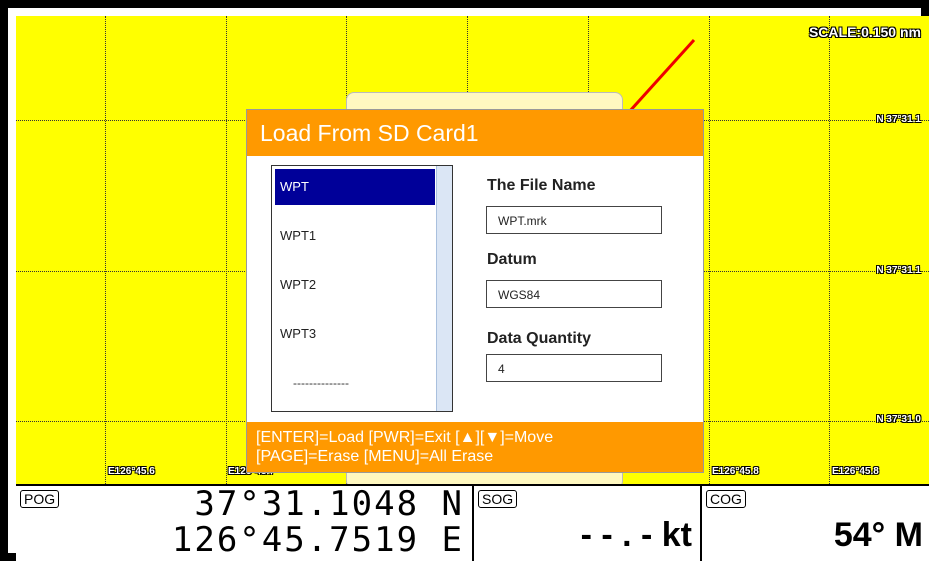 This screenshot has width=929, height=561. Describe the element at coordinates (726, 499) in the screenshot. I see `cog-tag: COG` at that location.